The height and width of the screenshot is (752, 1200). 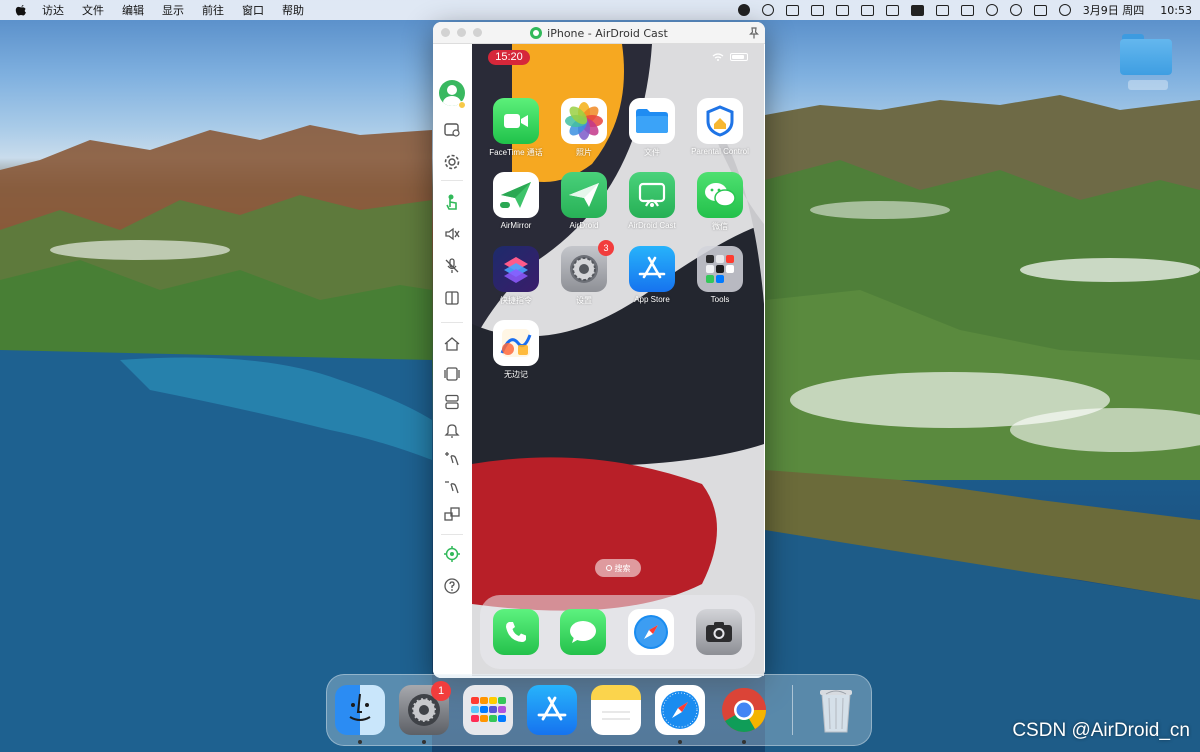 I want to click on menubar-clock: 10:53, so click(x=1176, y=10).